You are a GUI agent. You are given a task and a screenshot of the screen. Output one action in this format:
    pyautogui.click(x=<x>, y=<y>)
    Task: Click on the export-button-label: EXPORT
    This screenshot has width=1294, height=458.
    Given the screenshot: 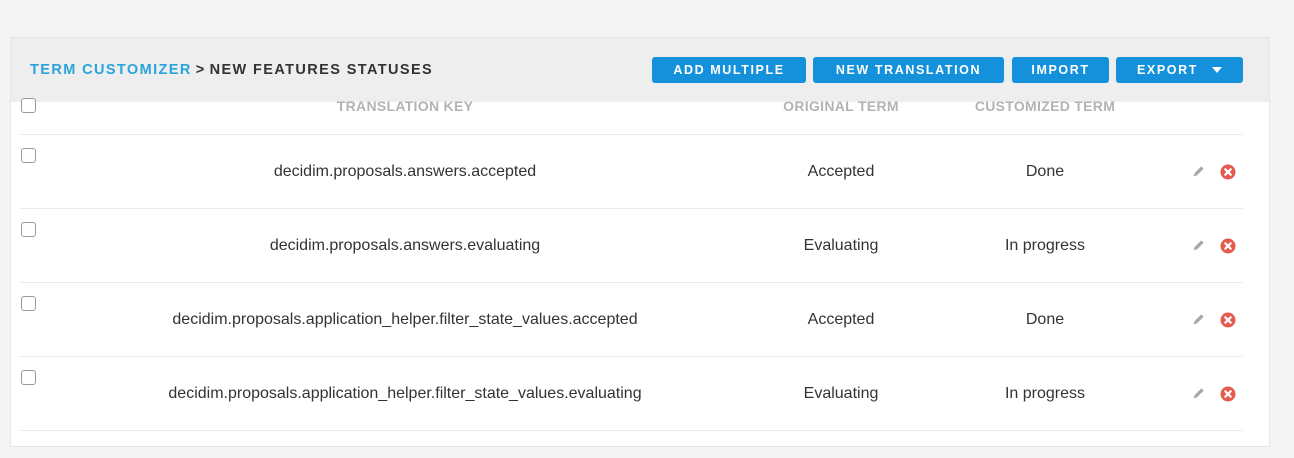 What is the action you would take?
    pyautogui.click(x=1167, y=70)
    